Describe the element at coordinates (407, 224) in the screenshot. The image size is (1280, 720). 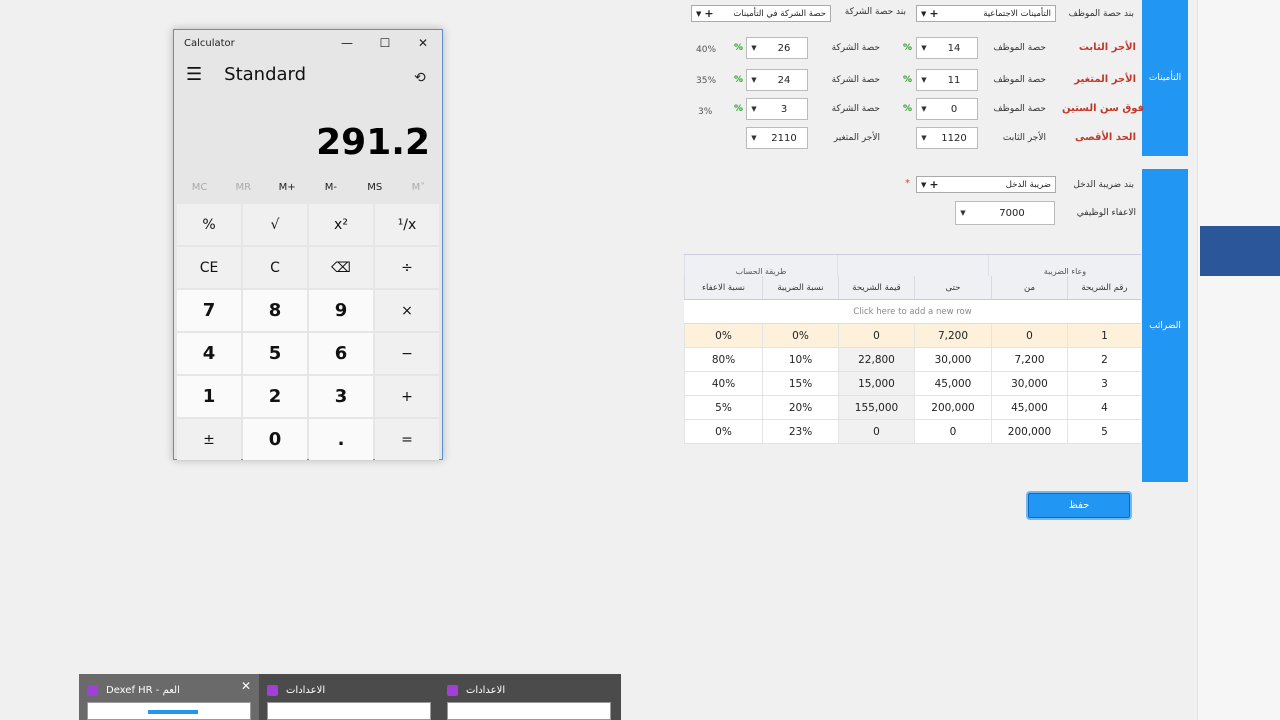
I see `reciprocal-key: ¹/x` at that location.